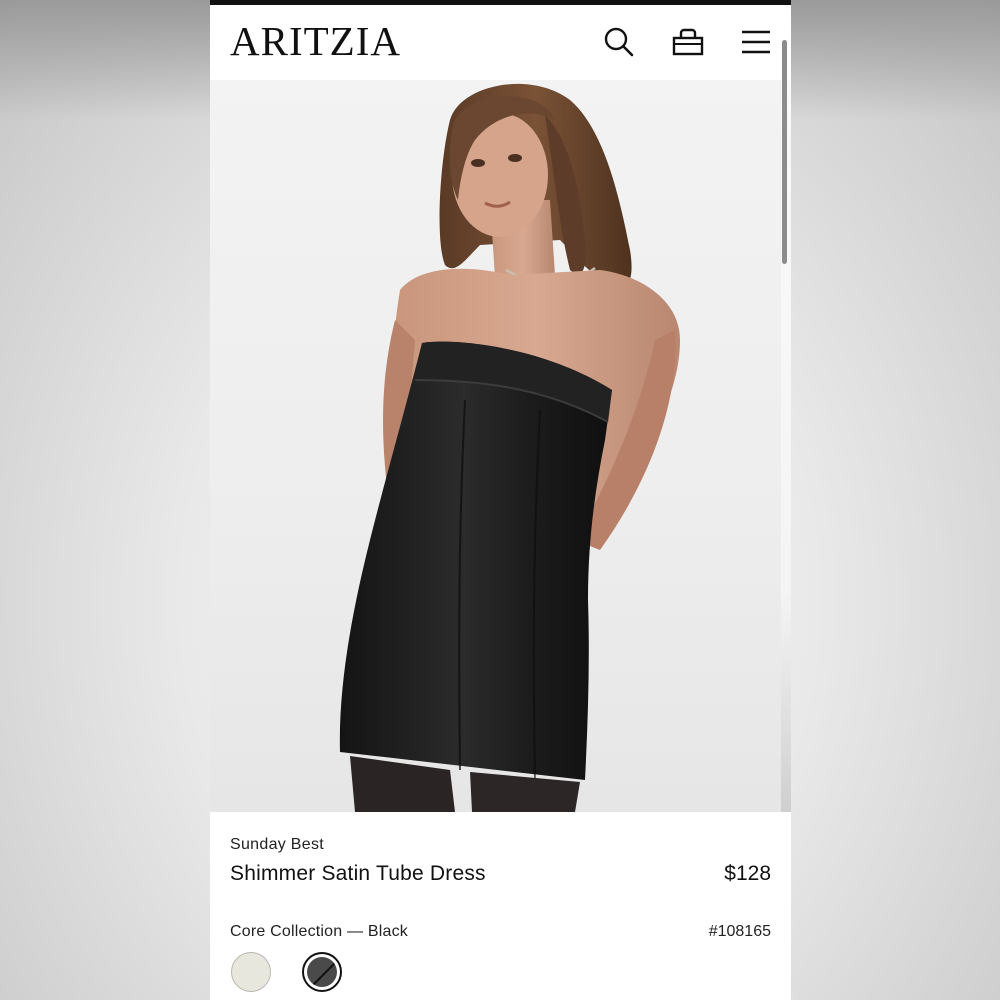 The height and width of the screenshot is (1000, 1000). I want to click on product-name: Shimmer Satin Tube Dress, so click(358, 873).